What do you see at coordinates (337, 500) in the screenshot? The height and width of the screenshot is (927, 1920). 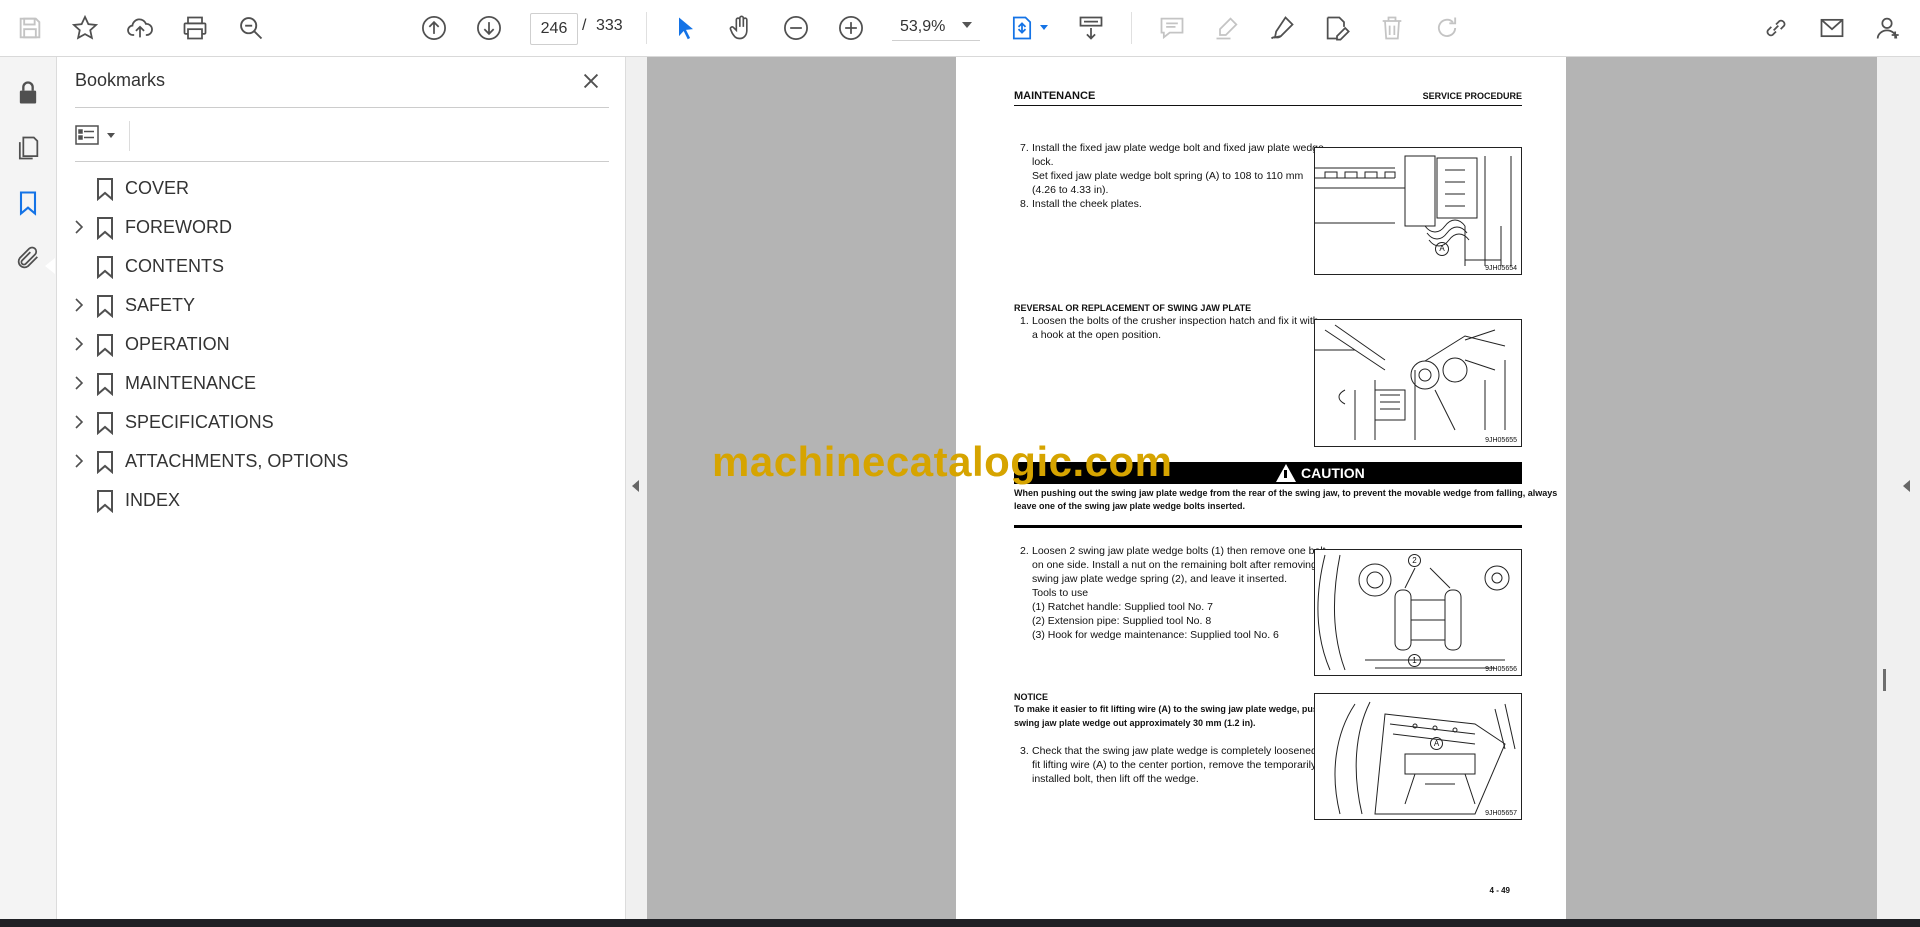 I see `bookmark-item-index: INDEX` at bounding box center [337, 500].